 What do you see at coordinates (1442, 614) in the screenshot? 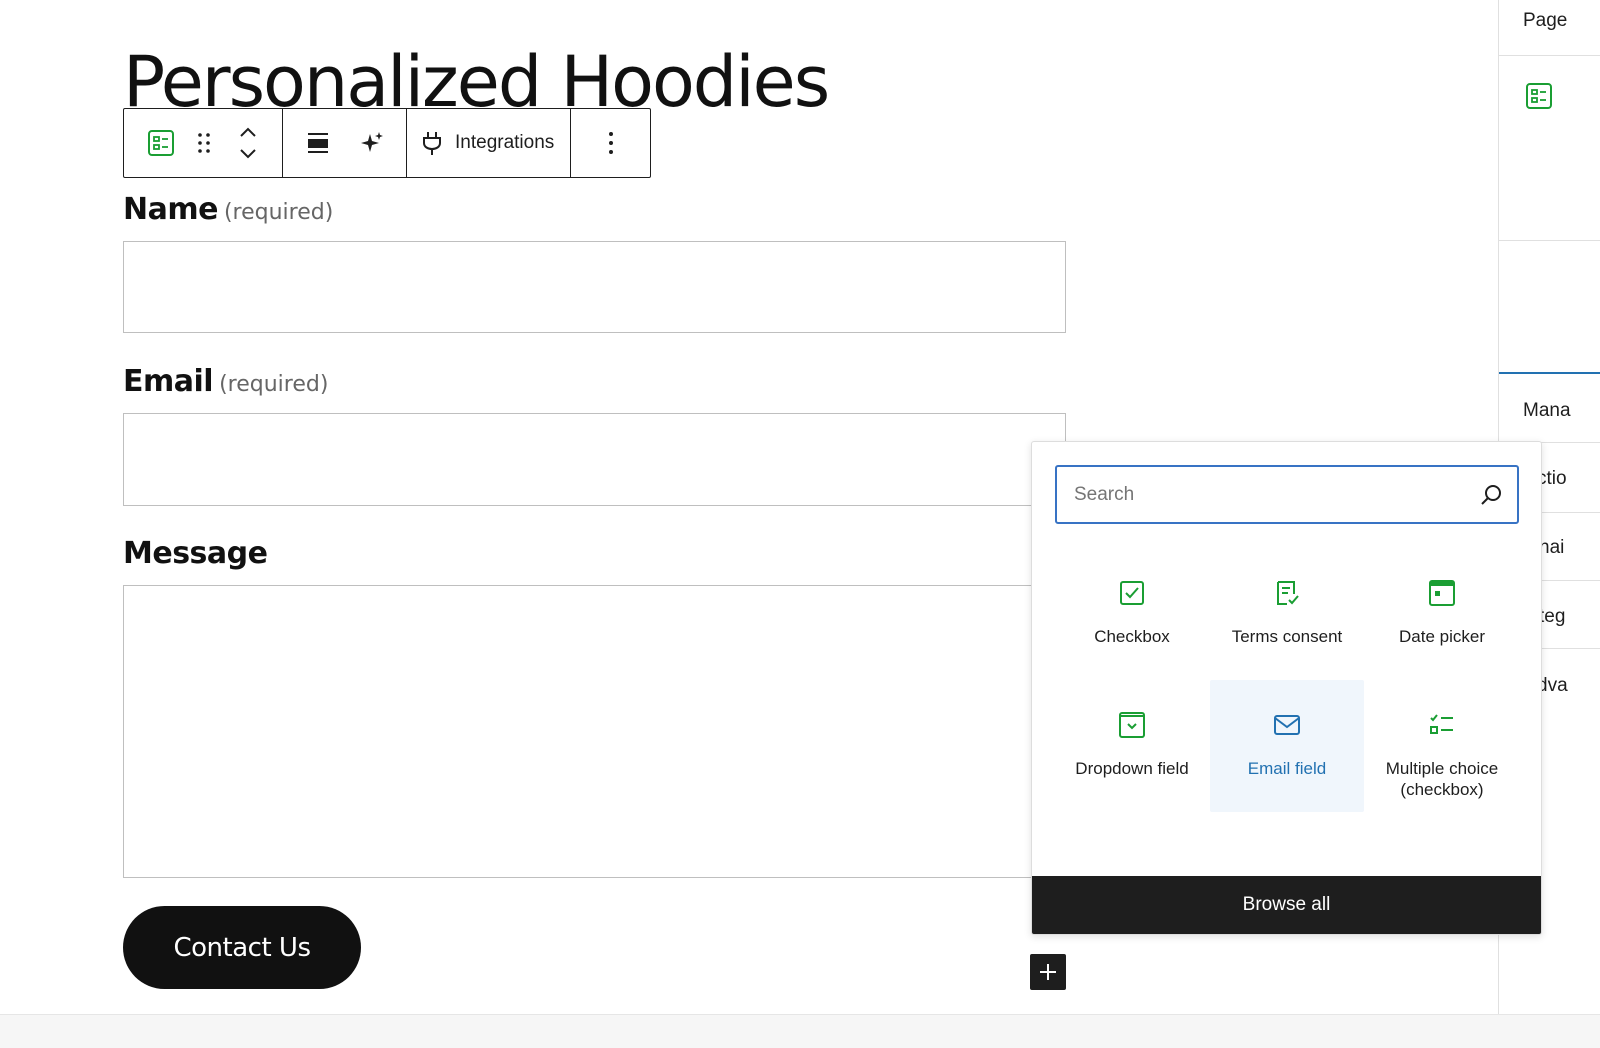
I see `block-item-date-picker: Date picker` at bounding box center [1442, 614].